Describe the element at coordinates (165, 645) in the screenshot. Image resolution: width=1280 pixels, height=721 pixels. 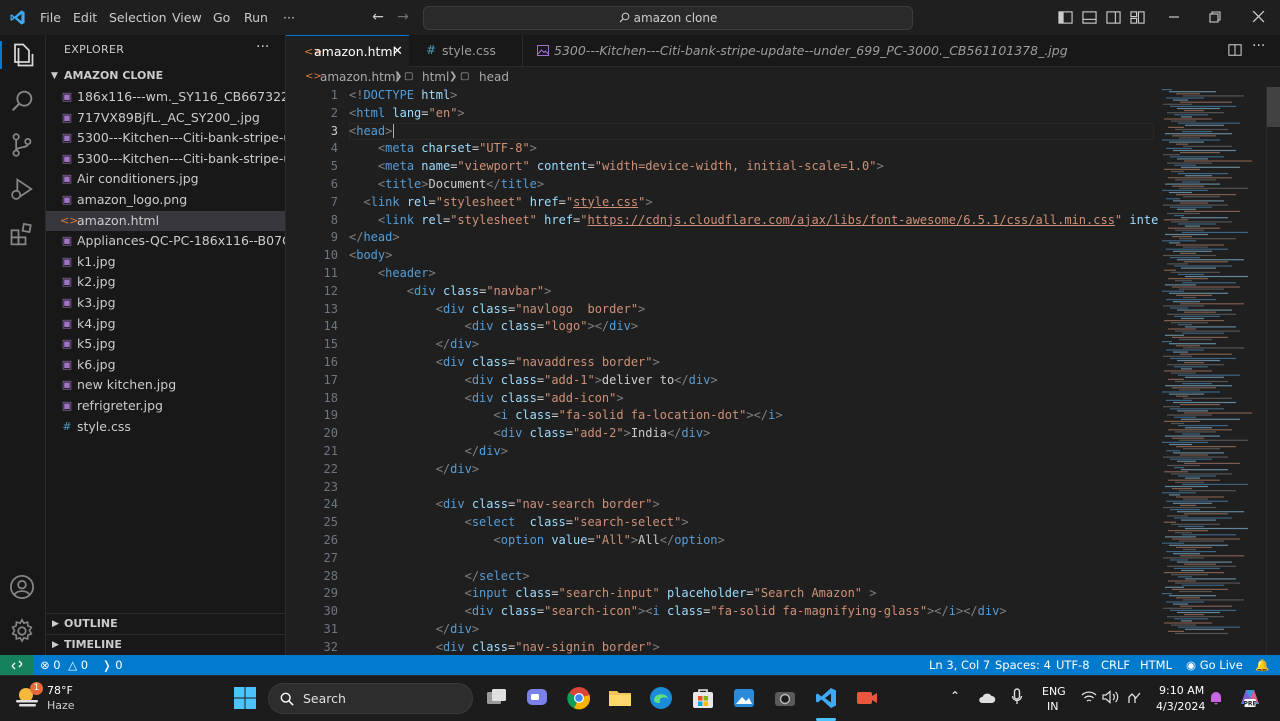
I see `timeline-section: ▶ TIMELINE` at that location.